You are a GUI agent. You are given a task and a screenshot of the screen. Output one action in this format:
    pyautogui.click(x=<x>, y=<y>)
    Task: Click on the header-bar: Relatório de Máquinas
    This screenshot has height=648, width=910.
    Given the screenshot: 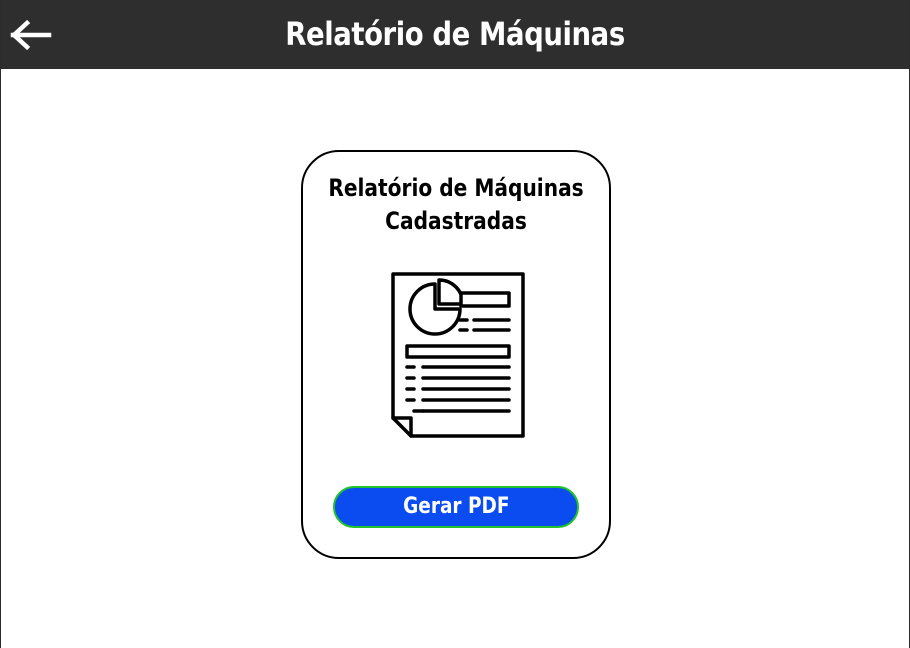 What is the action you would take?
    pyautogui.click(x=455, y=34)
    